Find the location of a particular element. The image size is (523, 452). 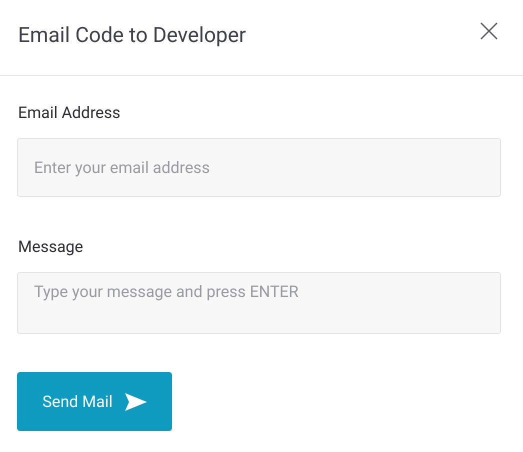

dialog-title: Email Code to Developer is located at coordinates (132, 36).